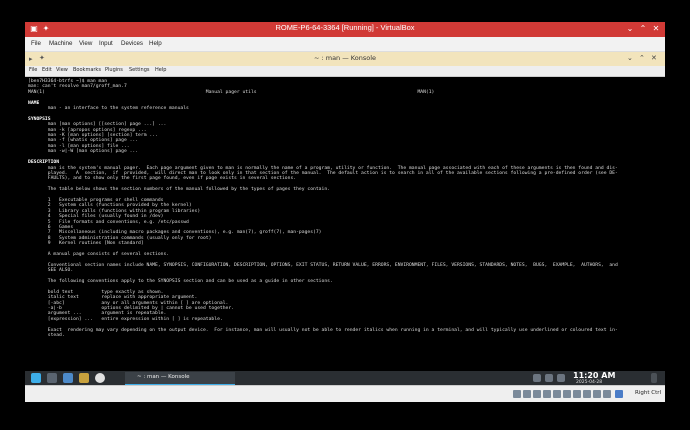 The height and width of the screenshot is (430, 690). Describe the element at coordinates (654, 58) in the screenshot. I see `konsole-close-icon: ✕` at that location.